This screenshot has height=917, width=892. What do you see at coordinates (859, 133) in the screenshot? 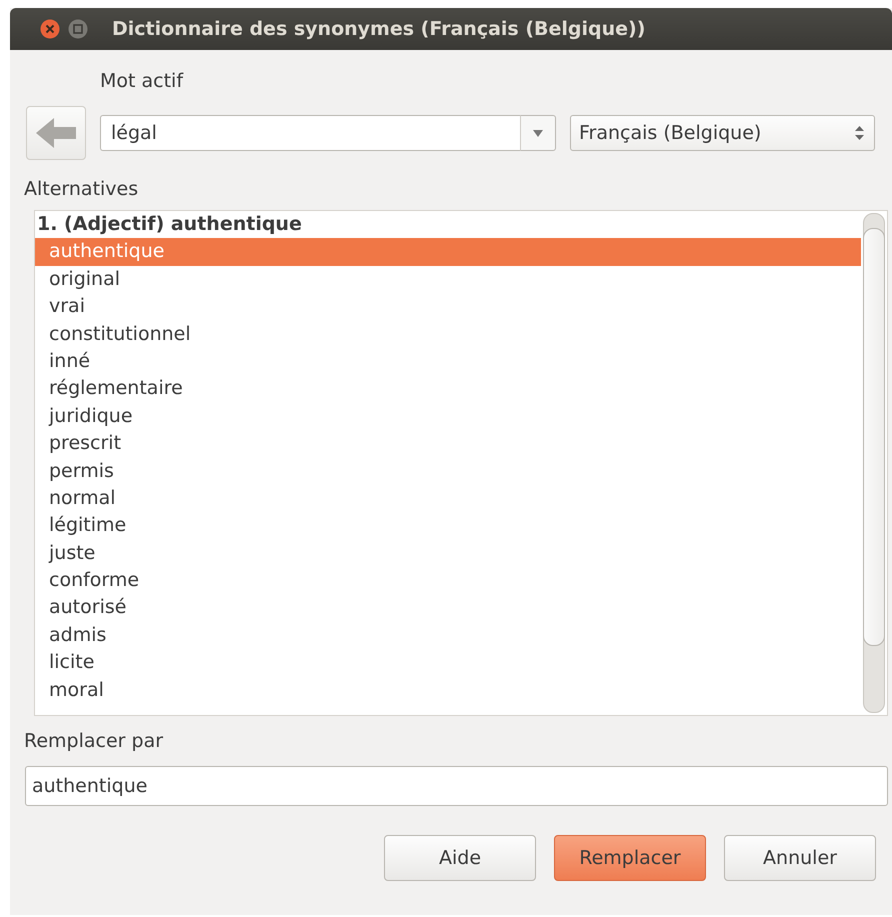
I see `spinner-arrows-icon` at bounding box center [859, 133].